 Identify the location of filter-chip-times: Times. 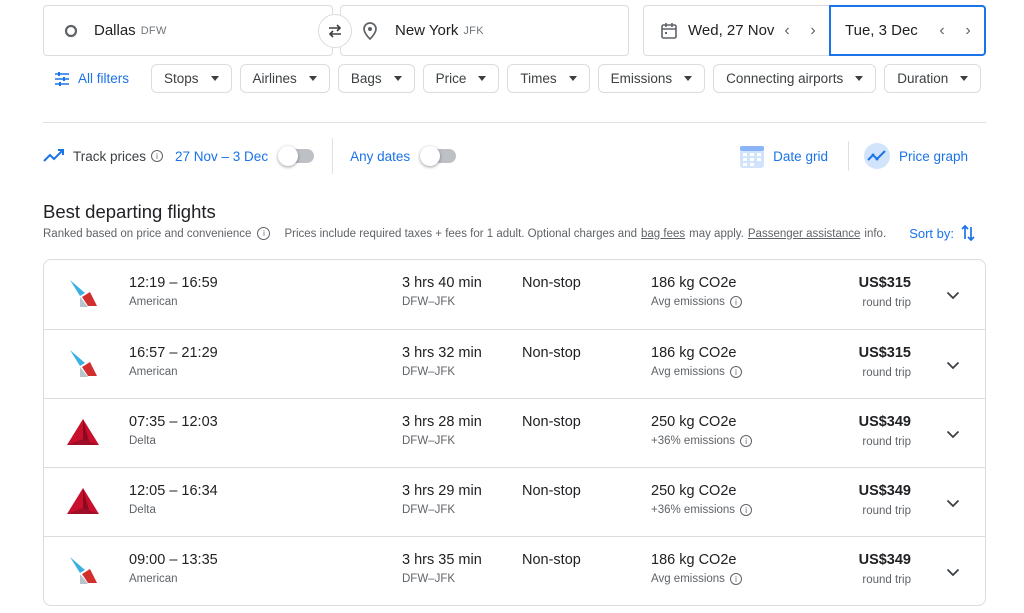
(548, 78).